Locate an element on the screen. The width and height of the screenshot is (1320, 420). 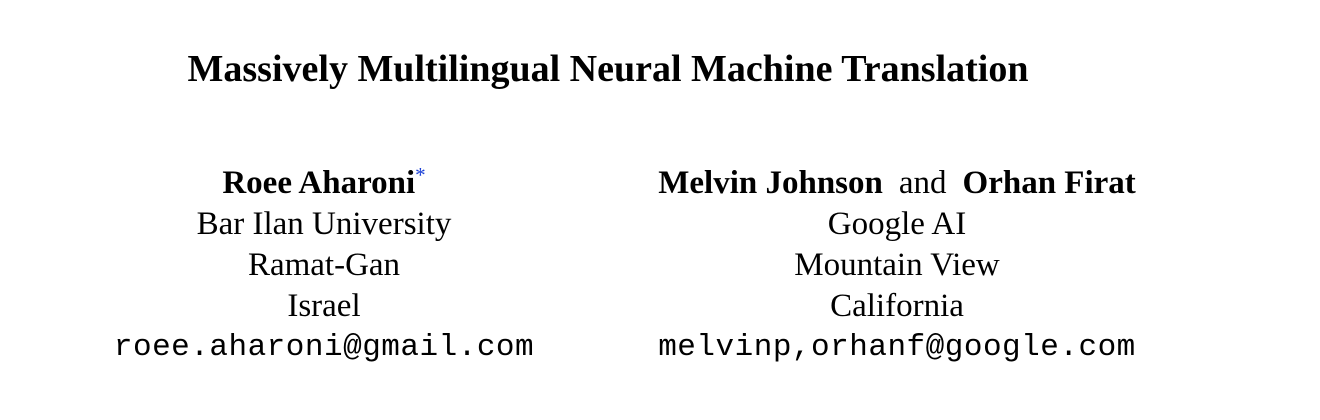
author-city: Ramat-Gan is located at coordinates (324, 265).